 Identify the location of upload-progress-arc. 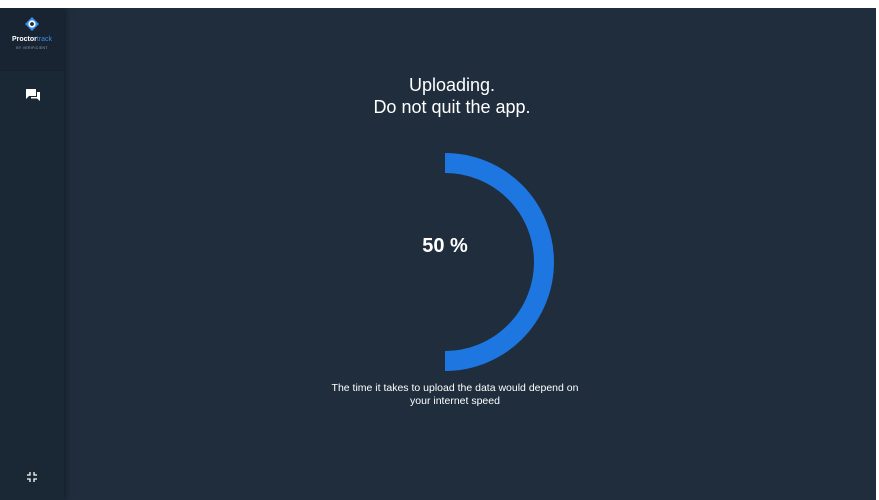
(499, 262).